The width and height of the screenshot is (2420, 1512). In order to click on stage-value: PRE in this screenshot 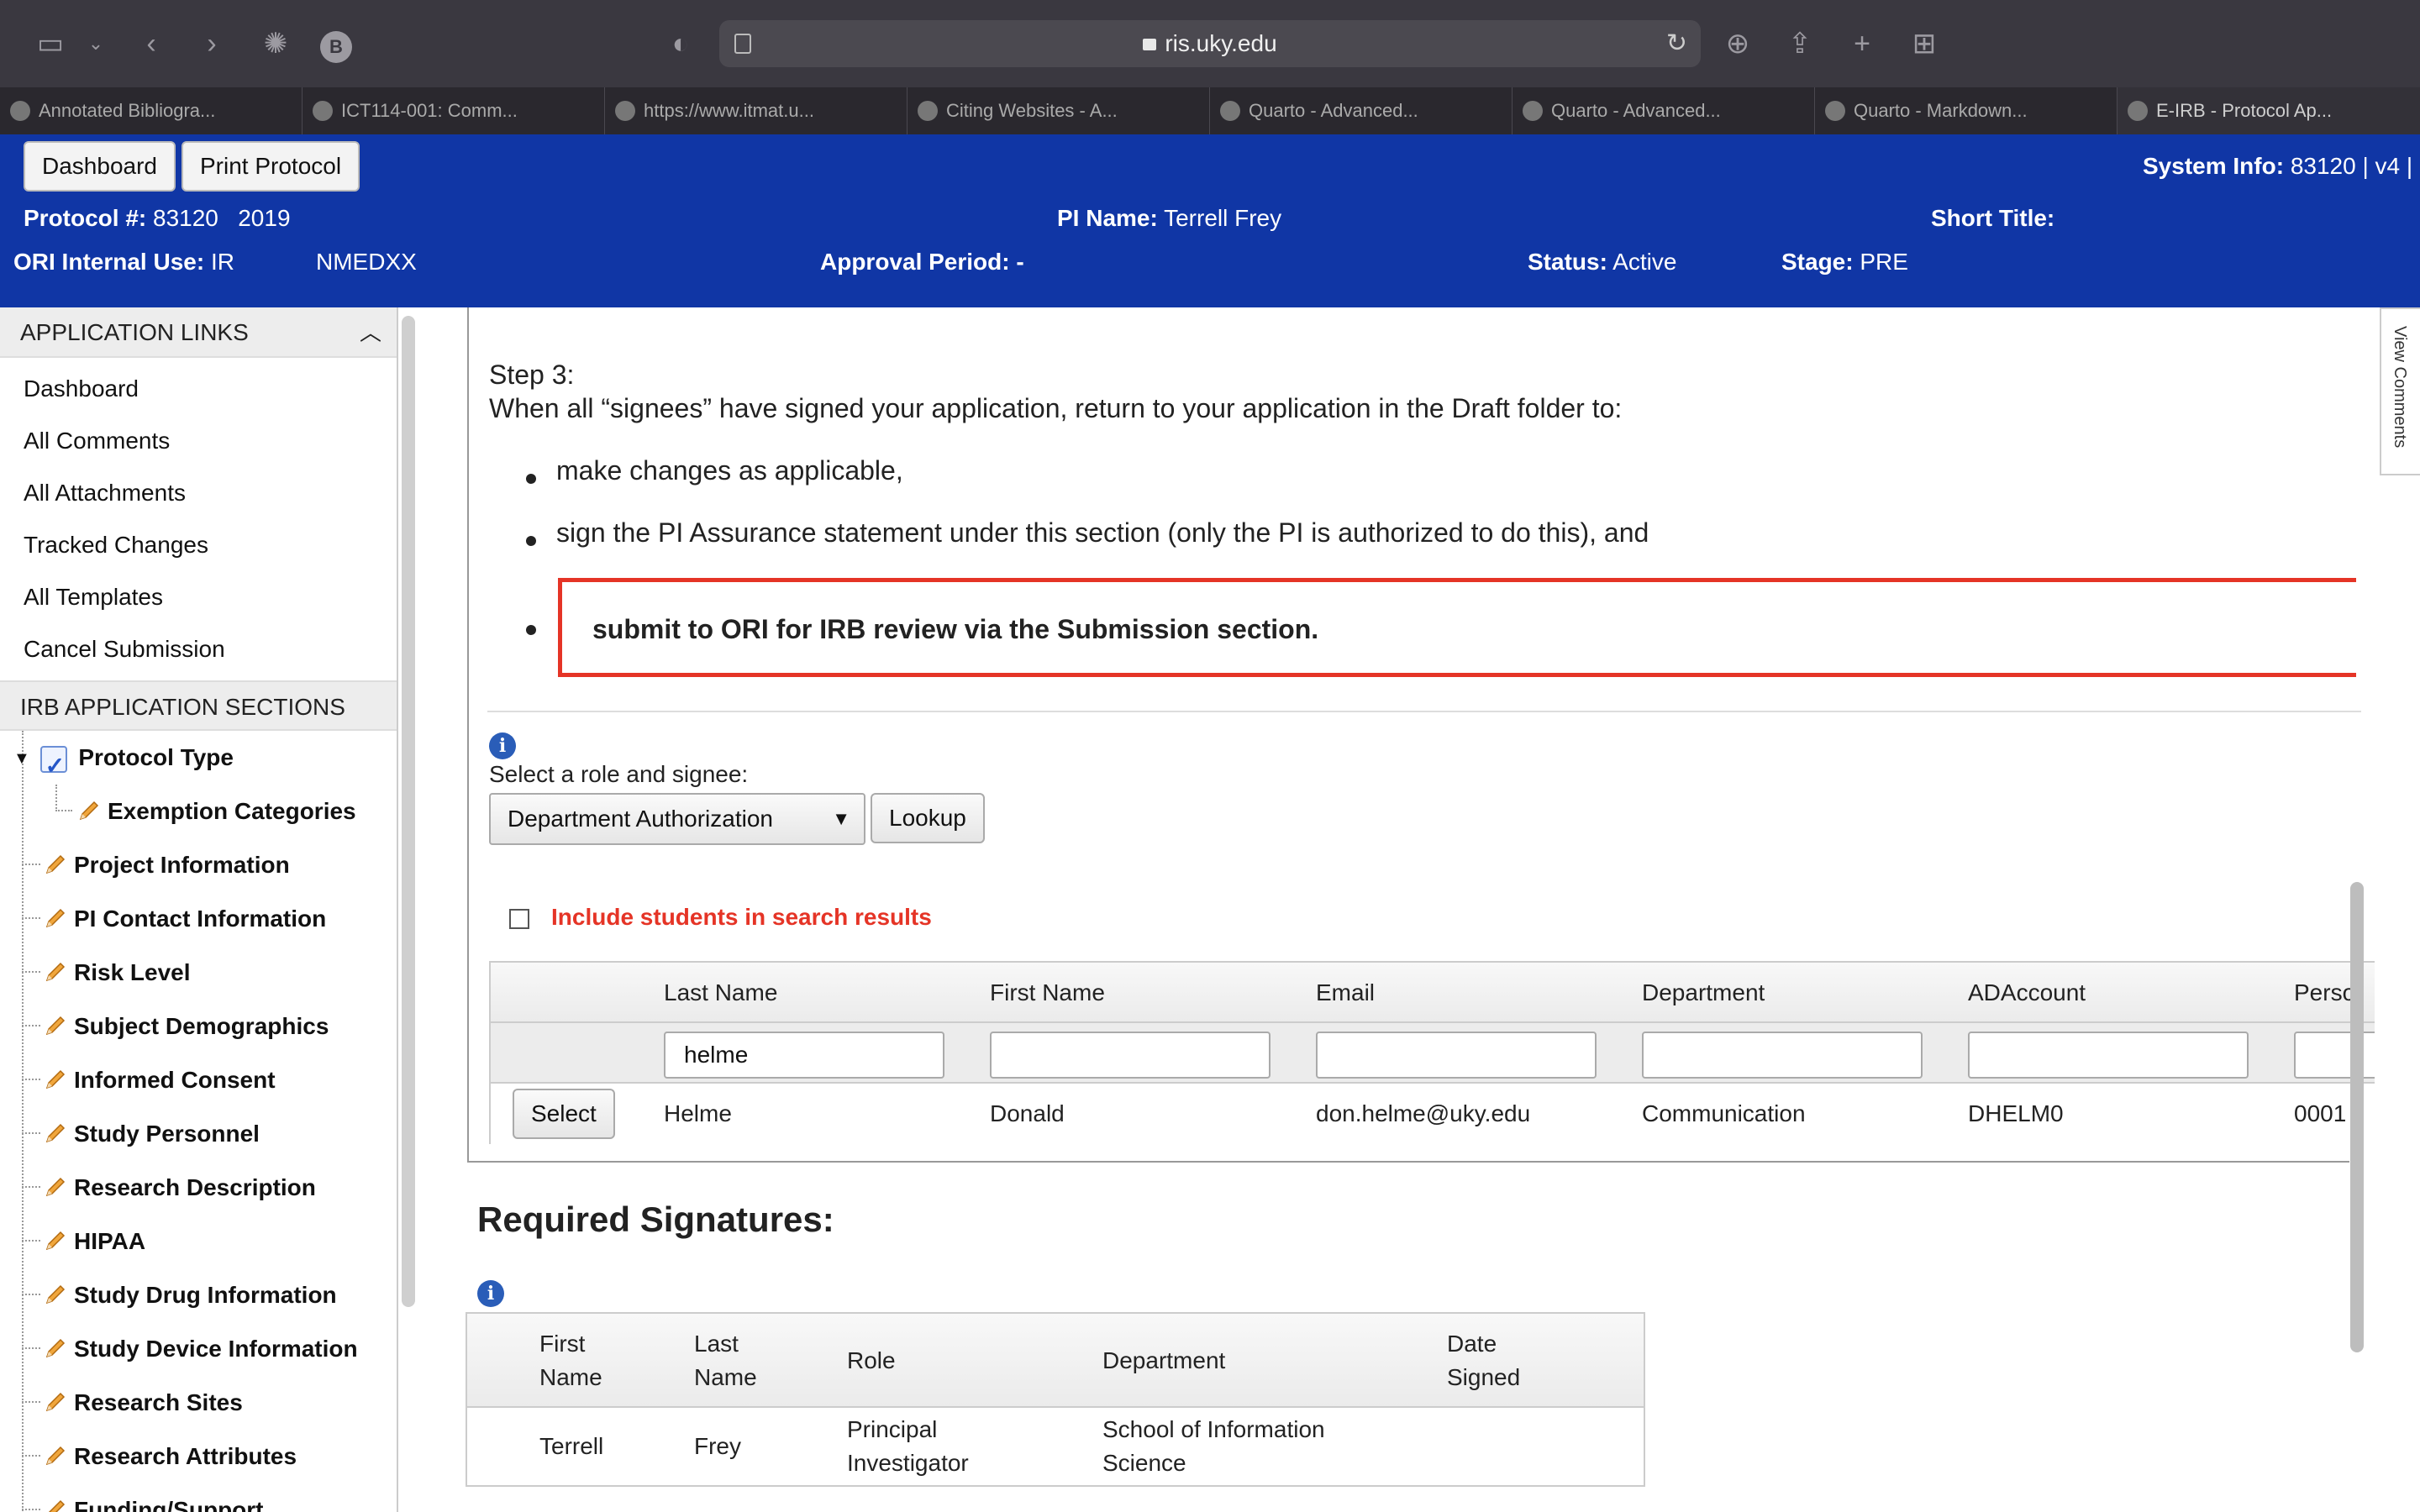, I will do `click(1884, 262)`.